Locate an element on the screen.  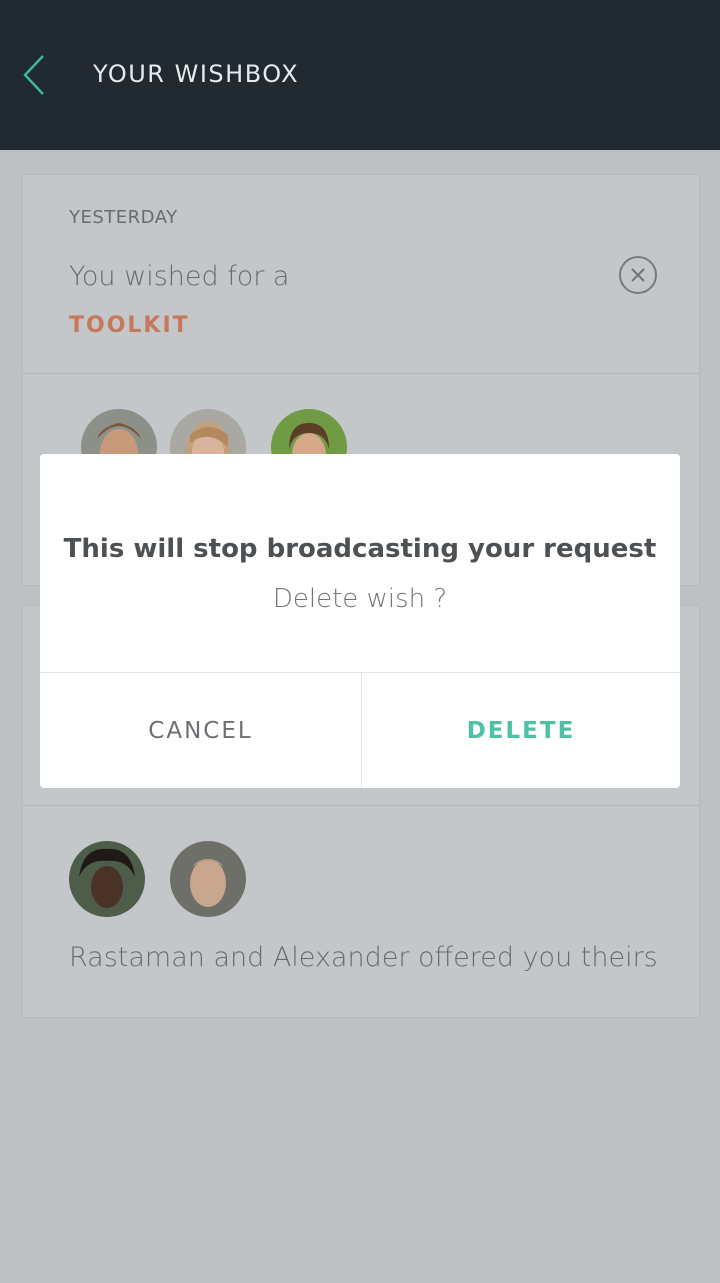
close-icon is located at coordinates (638, 275).